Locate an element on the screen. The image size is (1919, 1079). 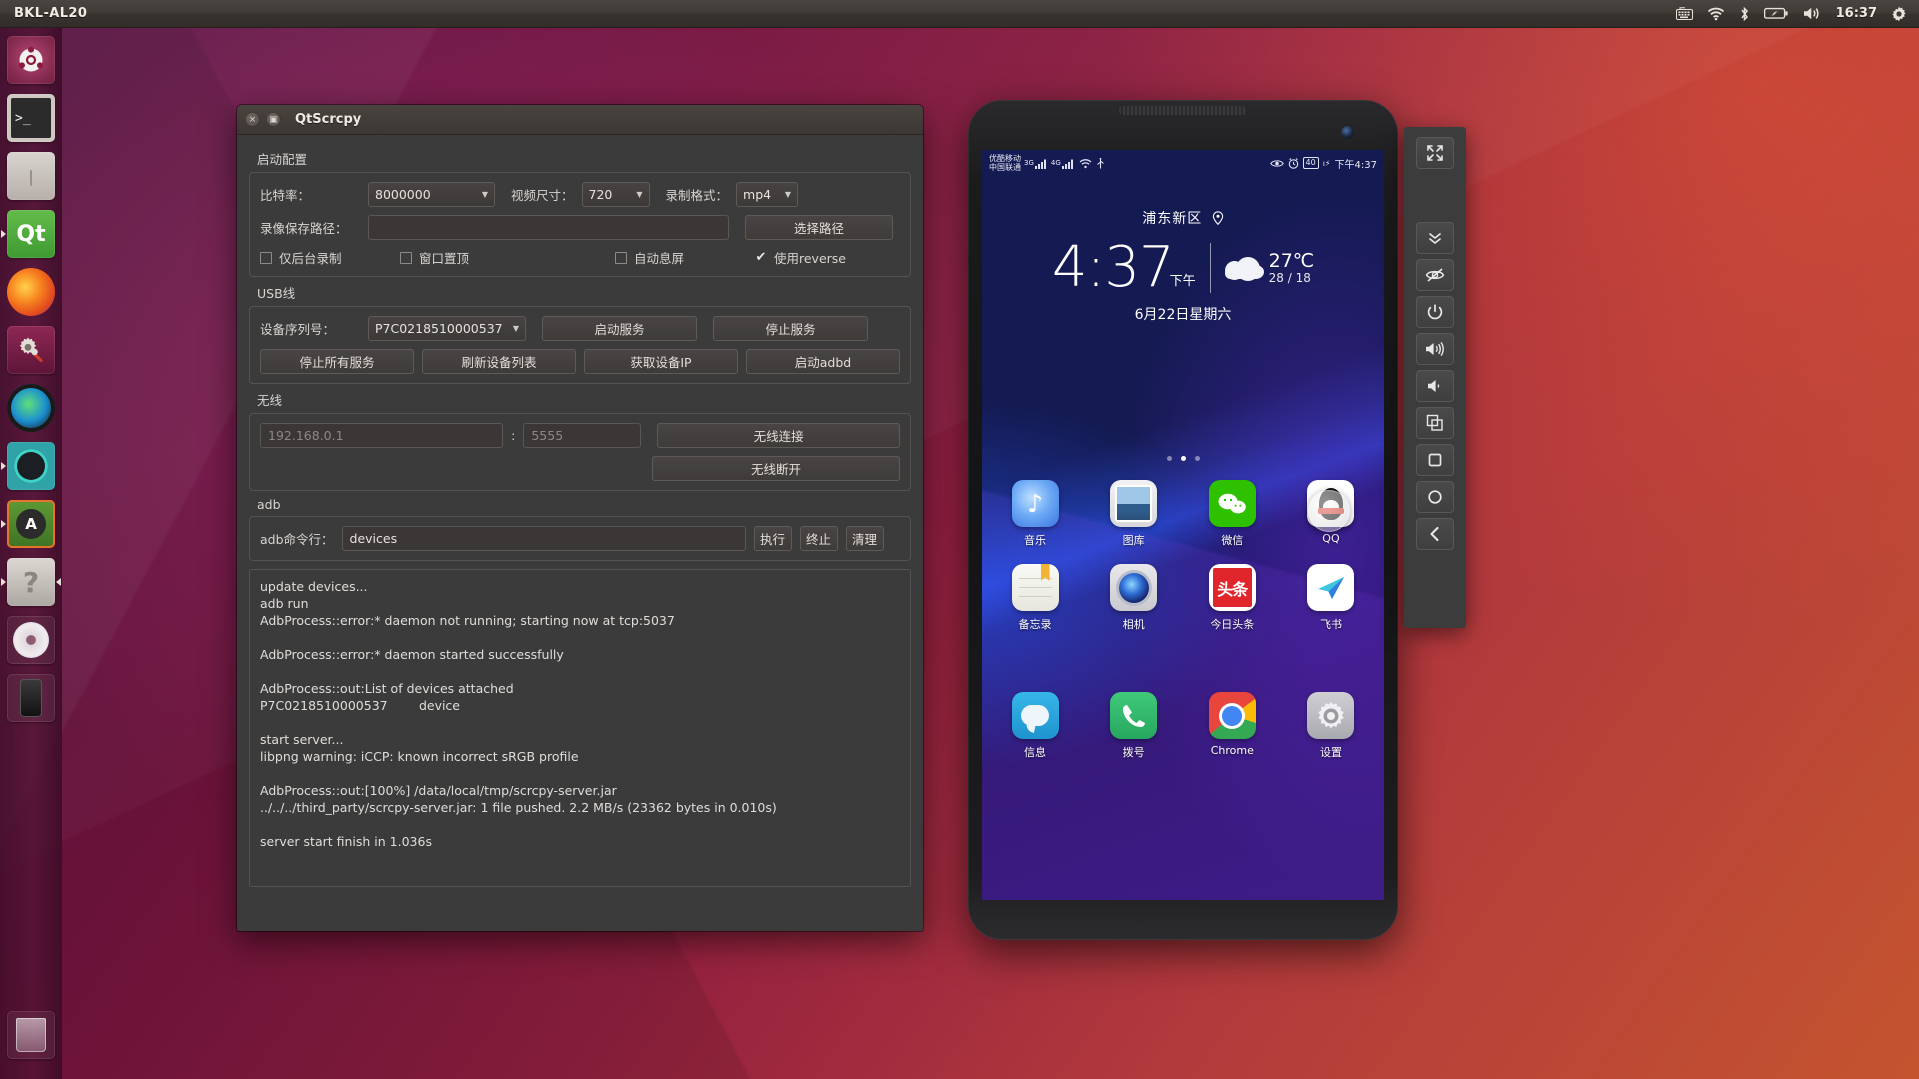
wireless-port-input: 5555 is located at coordinates (582, 435).